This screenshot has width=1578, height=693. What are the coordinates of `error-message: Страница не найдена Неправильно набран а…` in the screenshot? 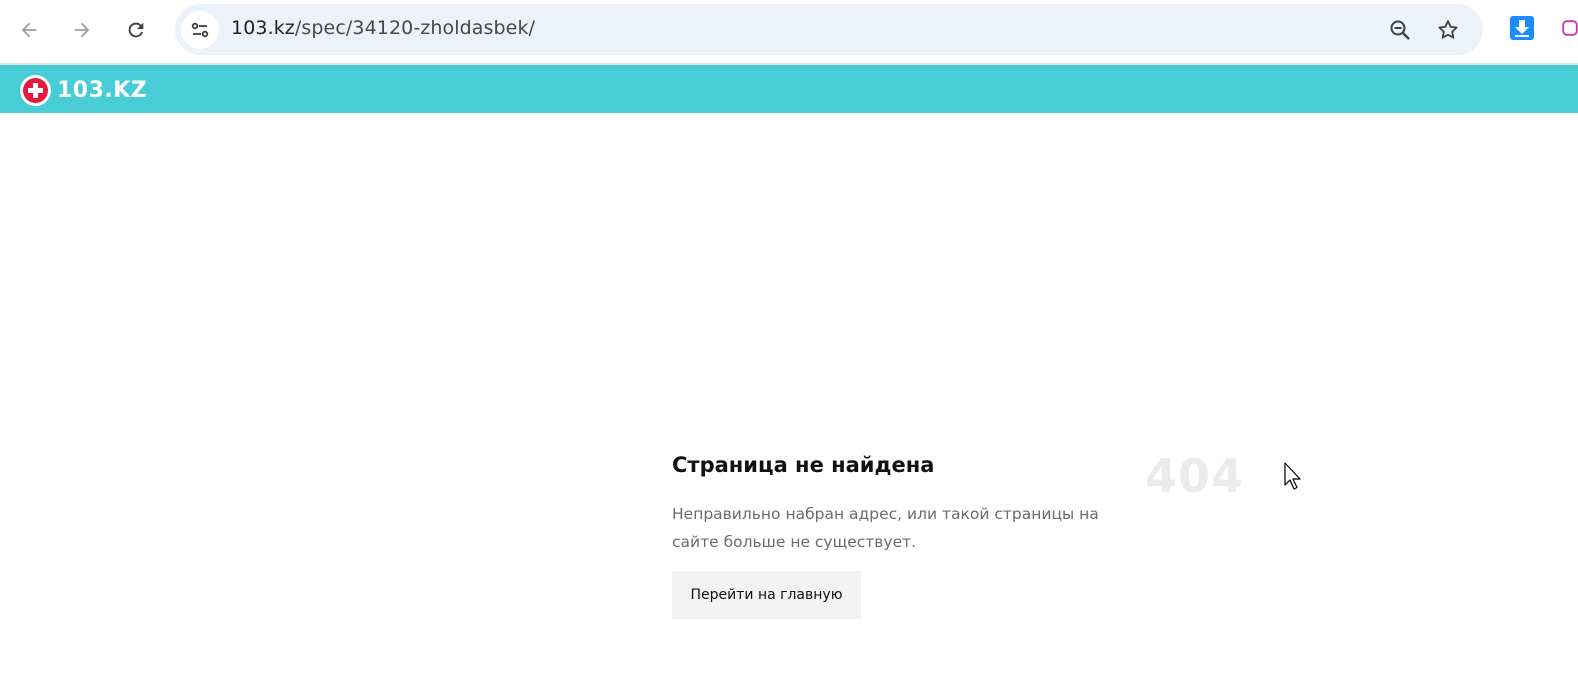 It's located at (912, 503).